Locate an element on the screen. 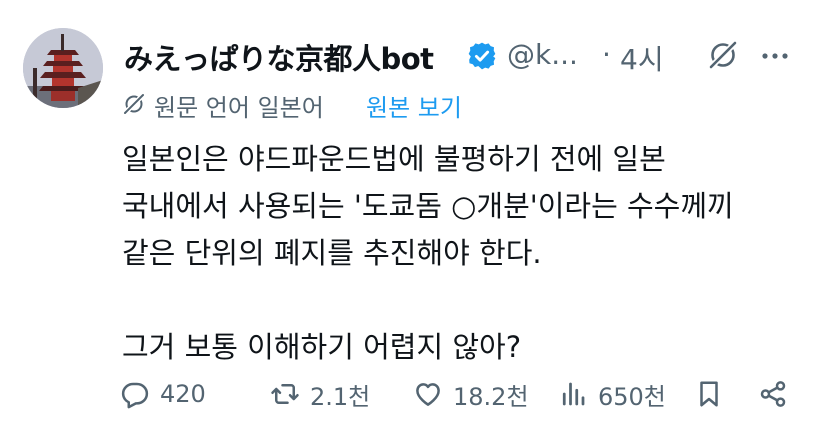 The height and width of the screenshot is (447, 816). timestamp: 4시 is located at coordinates (642, 58).